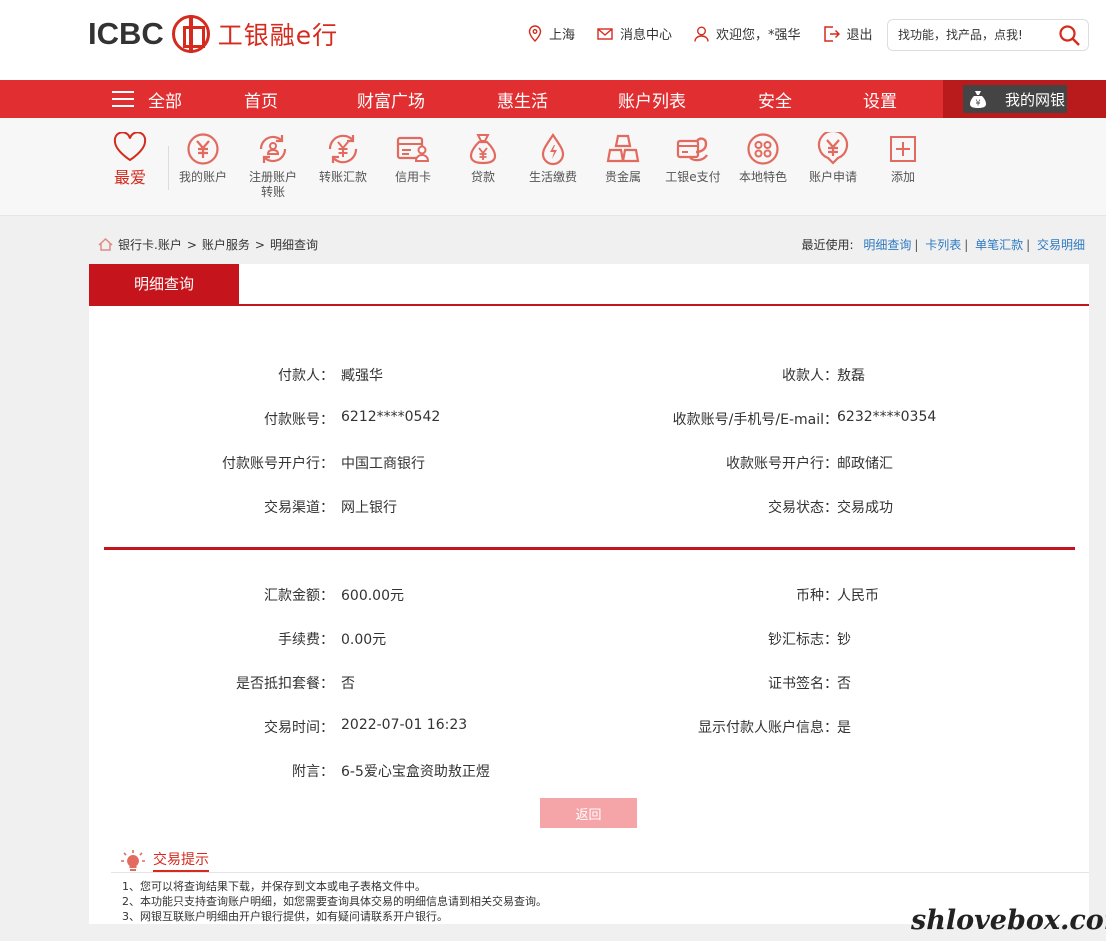 The height and width of the screenshot is (941, 1106). I want to click on quick-my-account-label: 我的账户, so click(202, 177).